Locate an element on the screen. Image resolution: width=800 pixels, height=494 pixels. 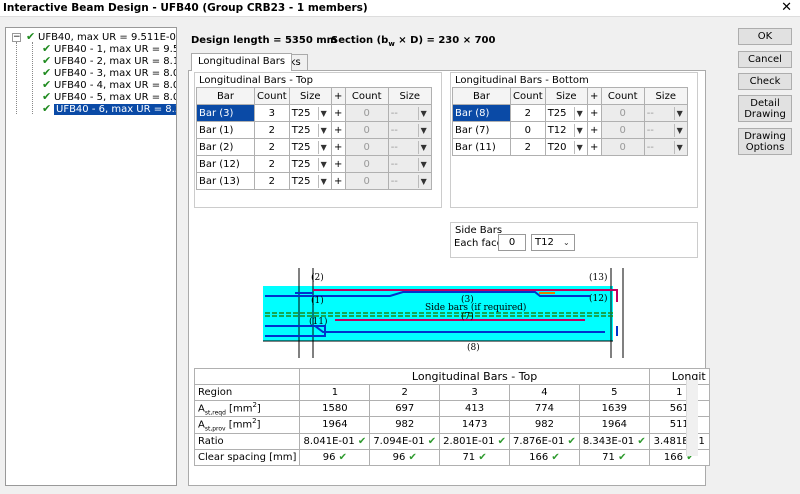
tree-item: ✔UFB40 - 1, max UR = 9.511E-01 is located at coordinates (109, 49).